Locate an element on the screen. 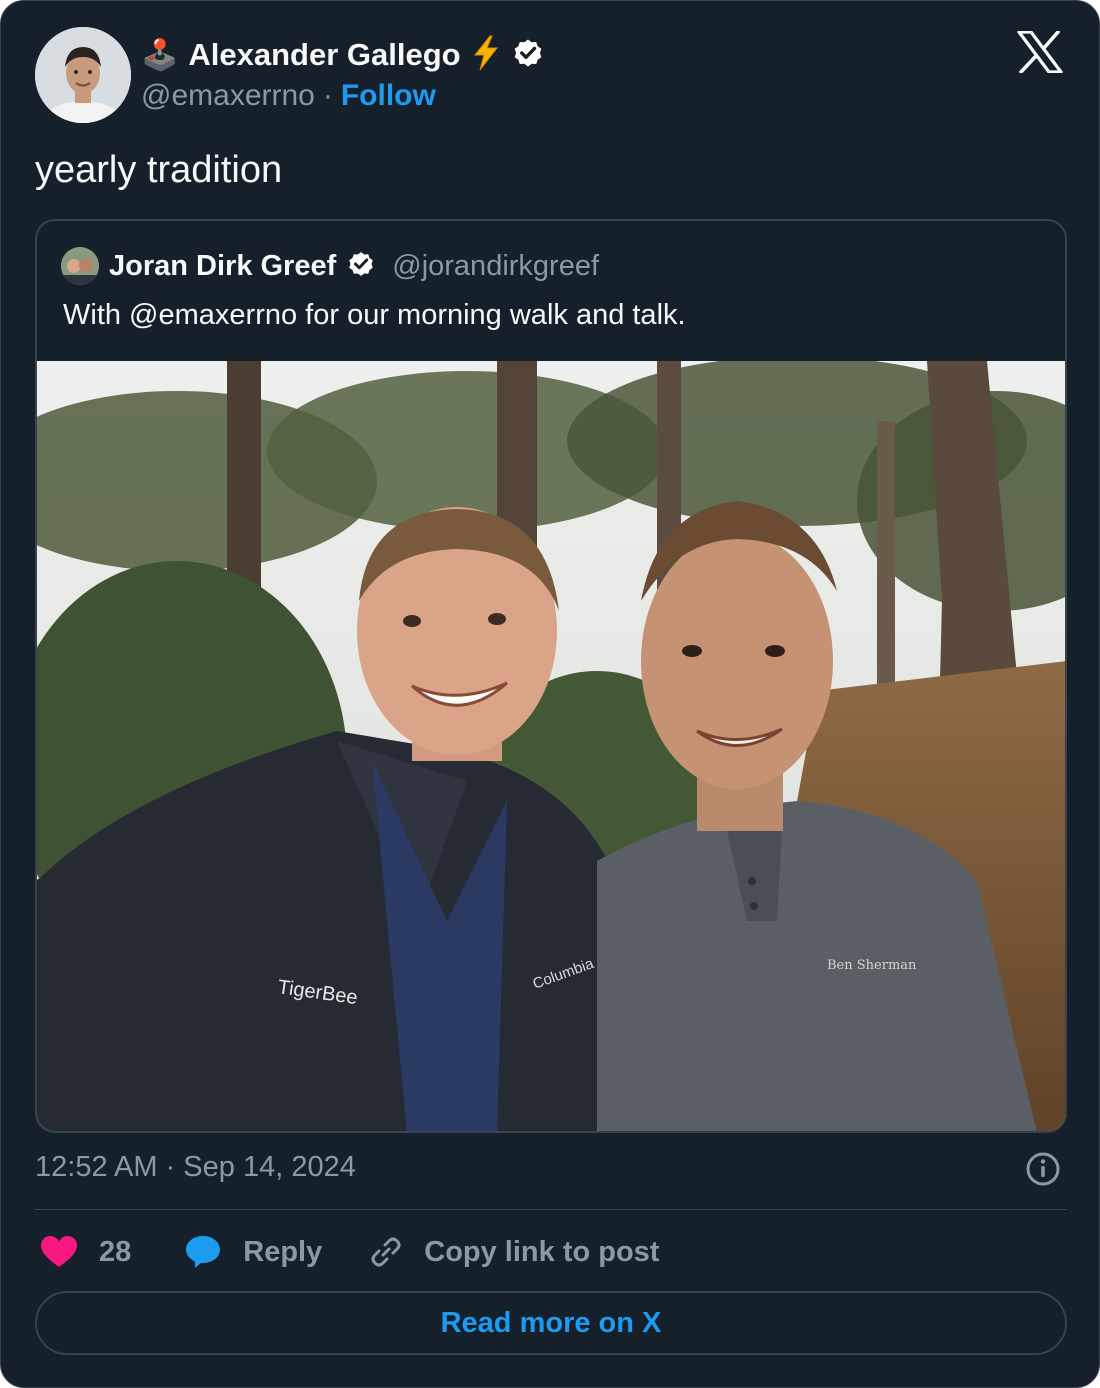 Image resolution: width=1100 pixels, height=1388 pixels. like-count: 28 is located at coordinates (115, 1251).